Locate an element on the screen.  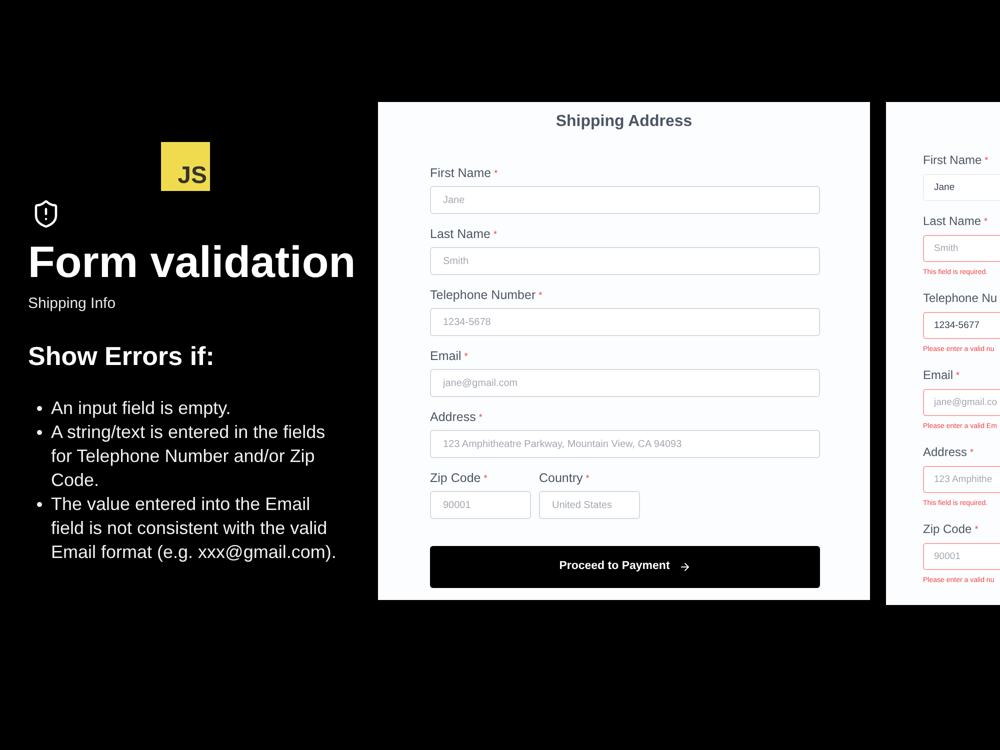
section-heading: Show Errors if: is located at coordinates (122, 356).